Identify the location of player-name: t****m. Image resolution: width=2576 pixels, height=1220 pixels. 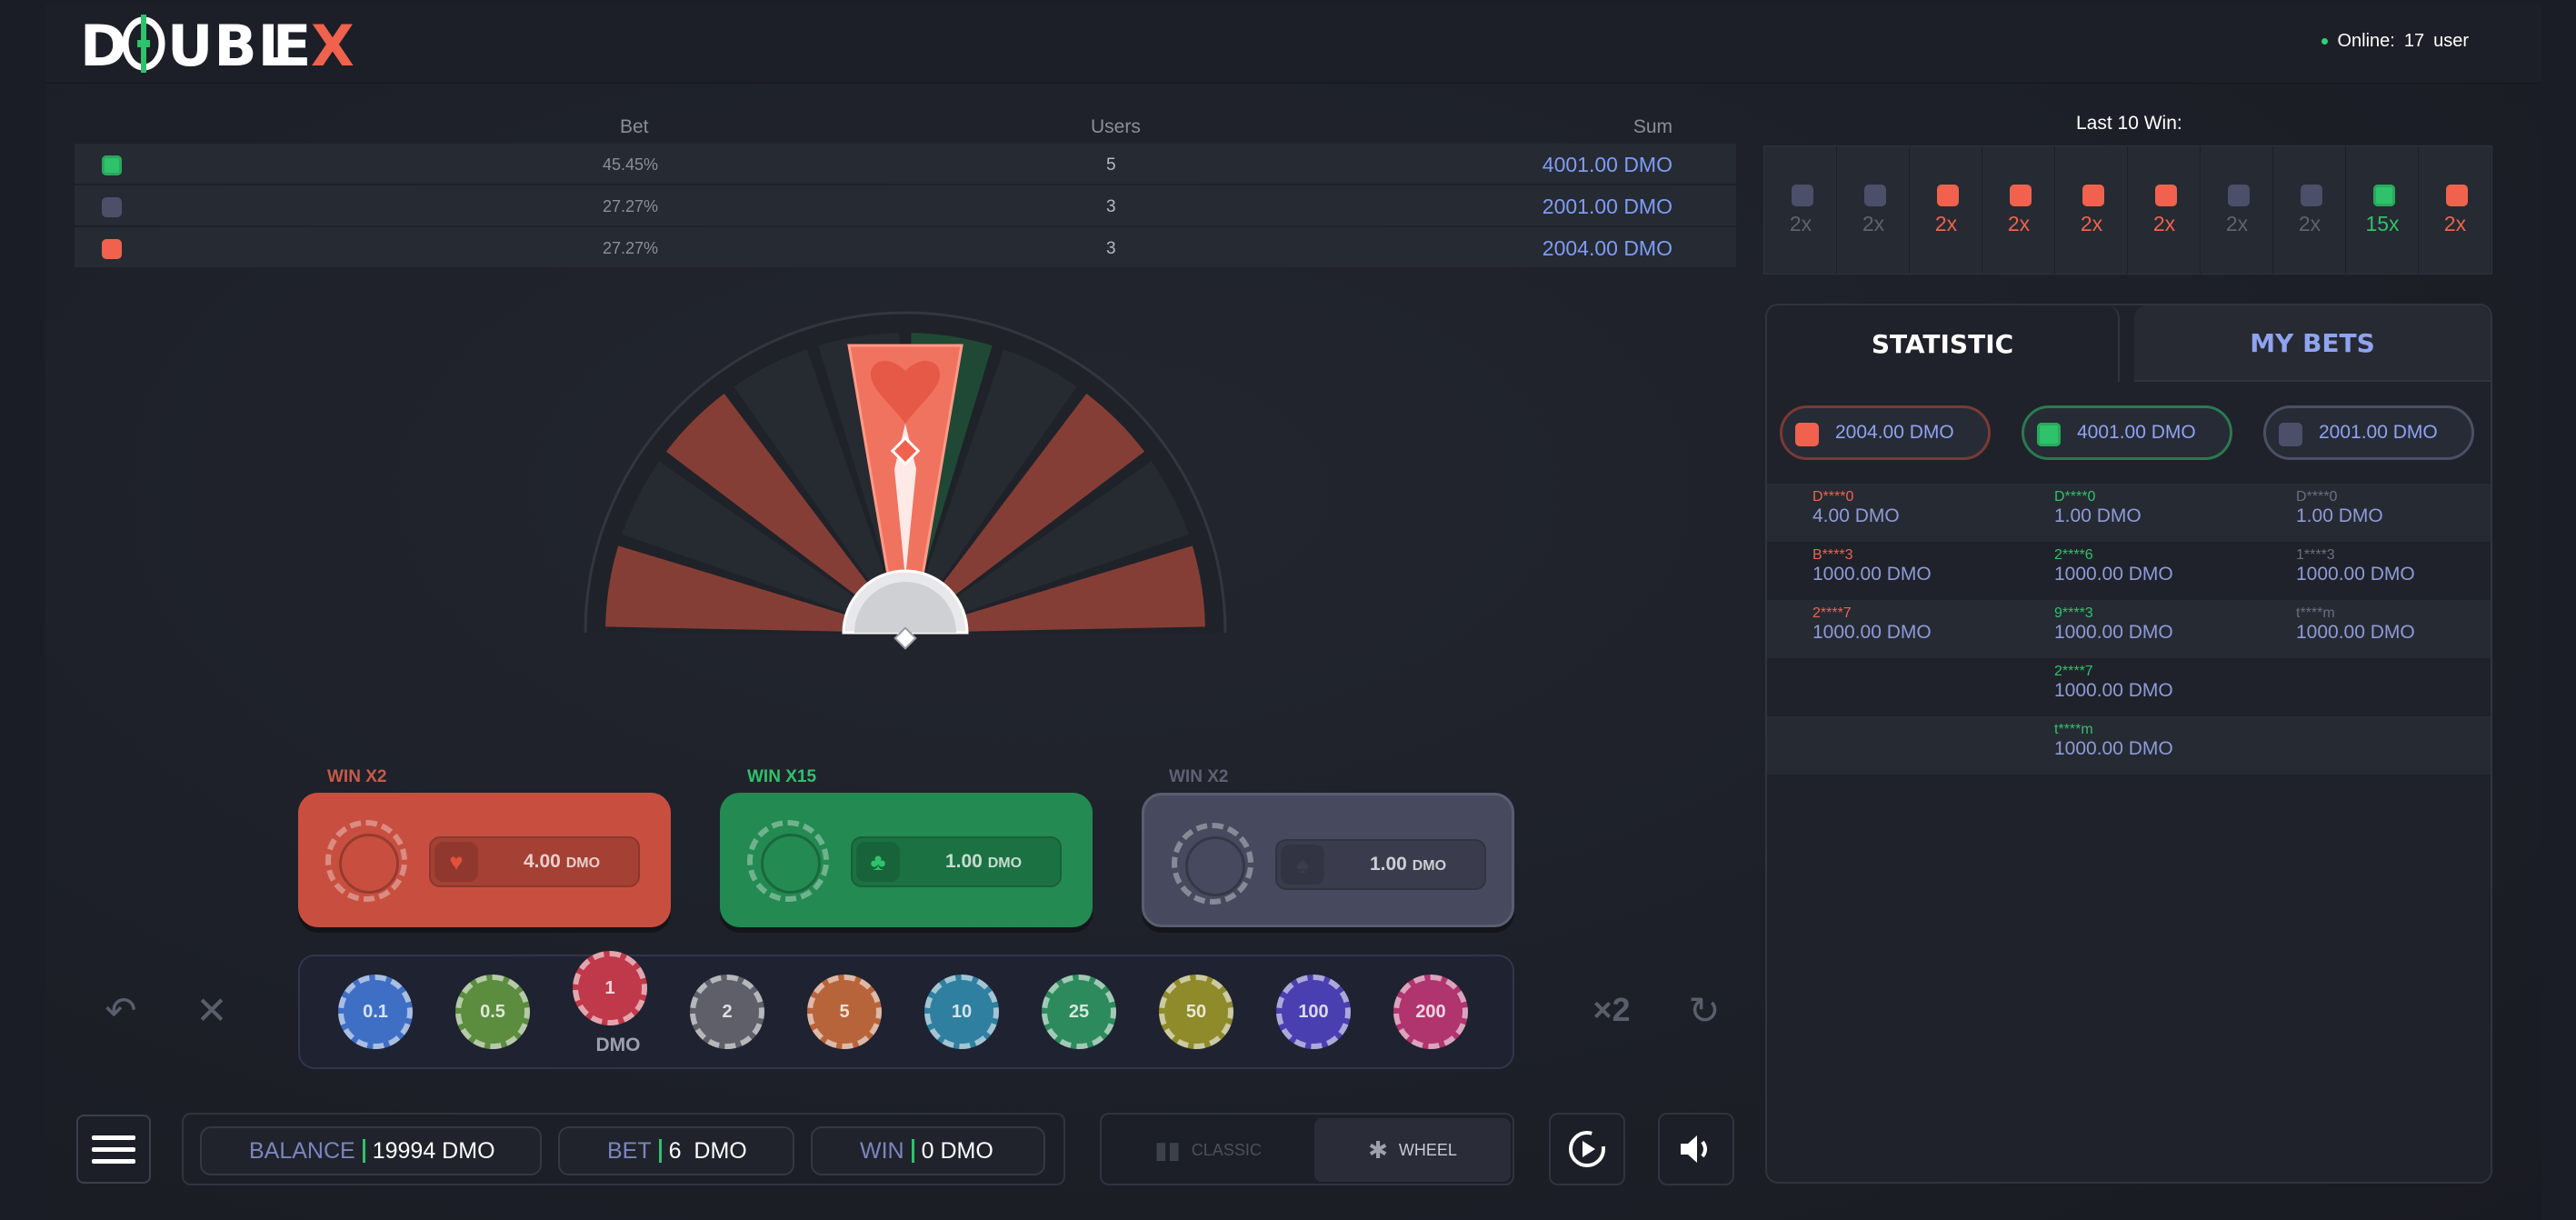
(2315, 613).